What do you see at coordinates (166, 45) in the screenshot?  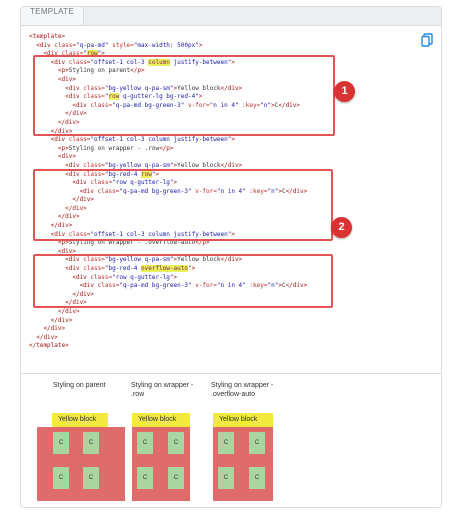 I see `code-token: "max-width: 500px"` at bounding box center [166, 45].